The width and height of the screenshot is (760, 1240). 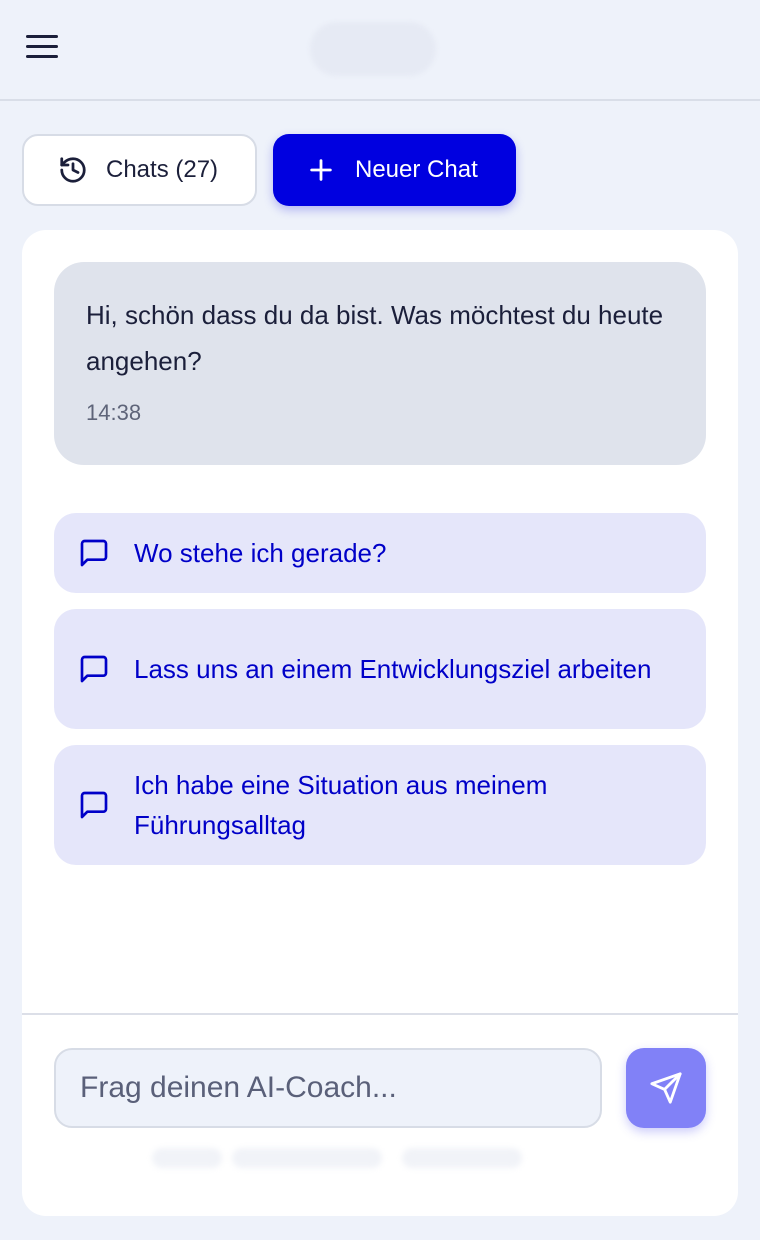 I want to click on plus-icon, so click(x=321, y=170).